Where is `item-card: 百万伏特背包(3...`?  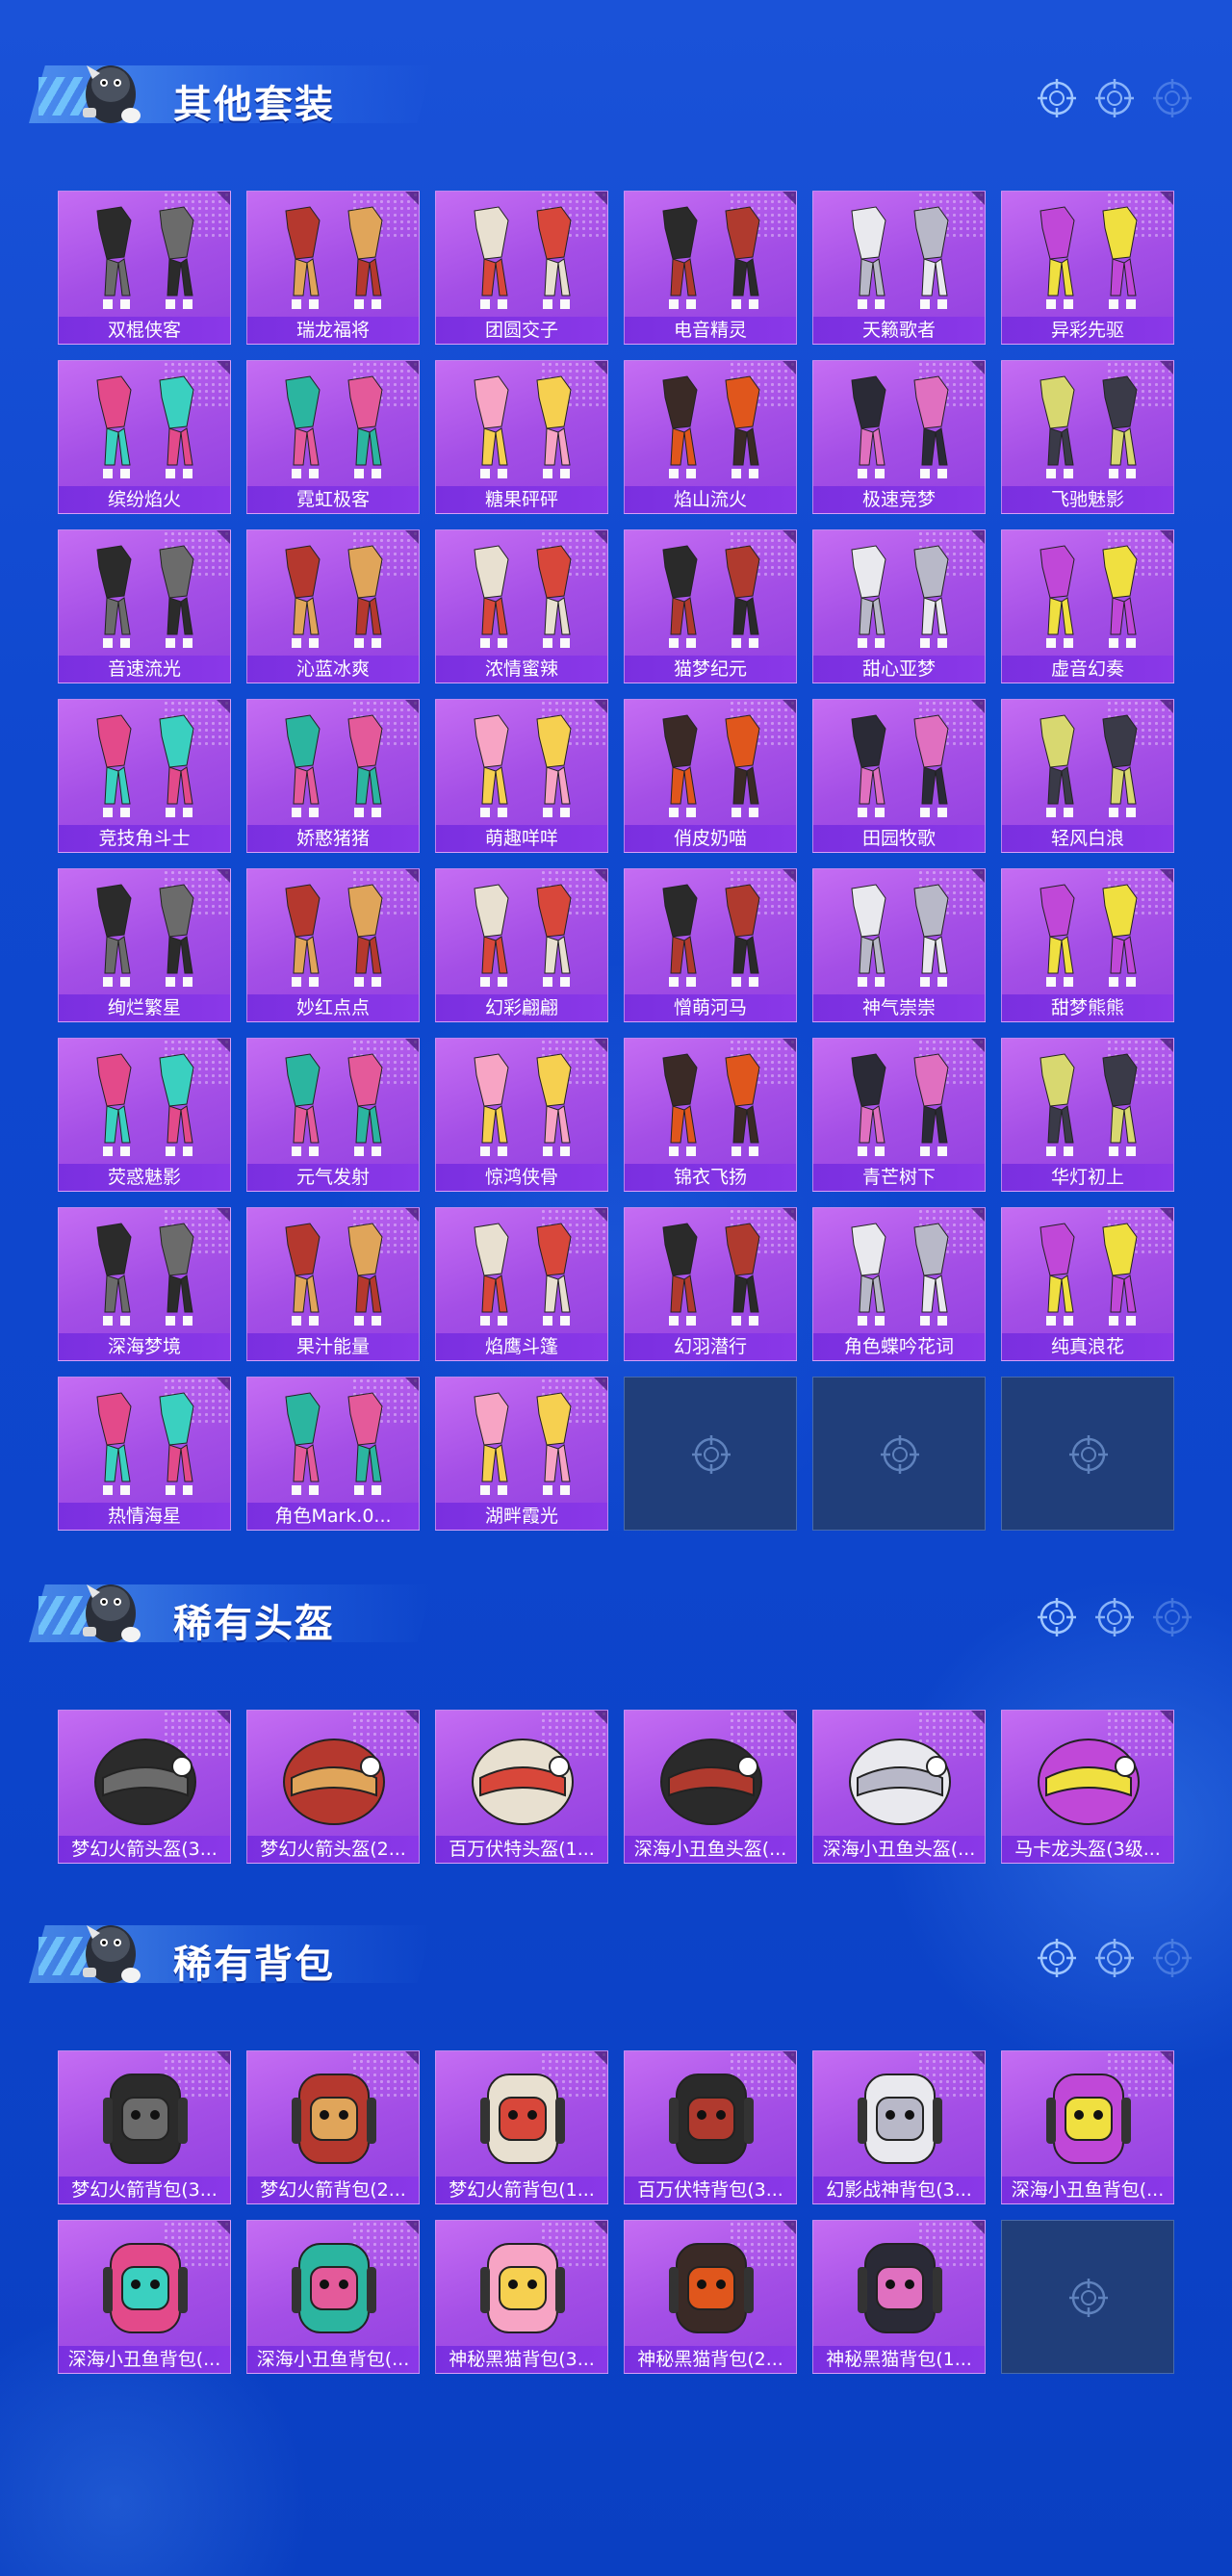 item-card: 百万伏特背包(3... is located at coordinates (710, 2127).